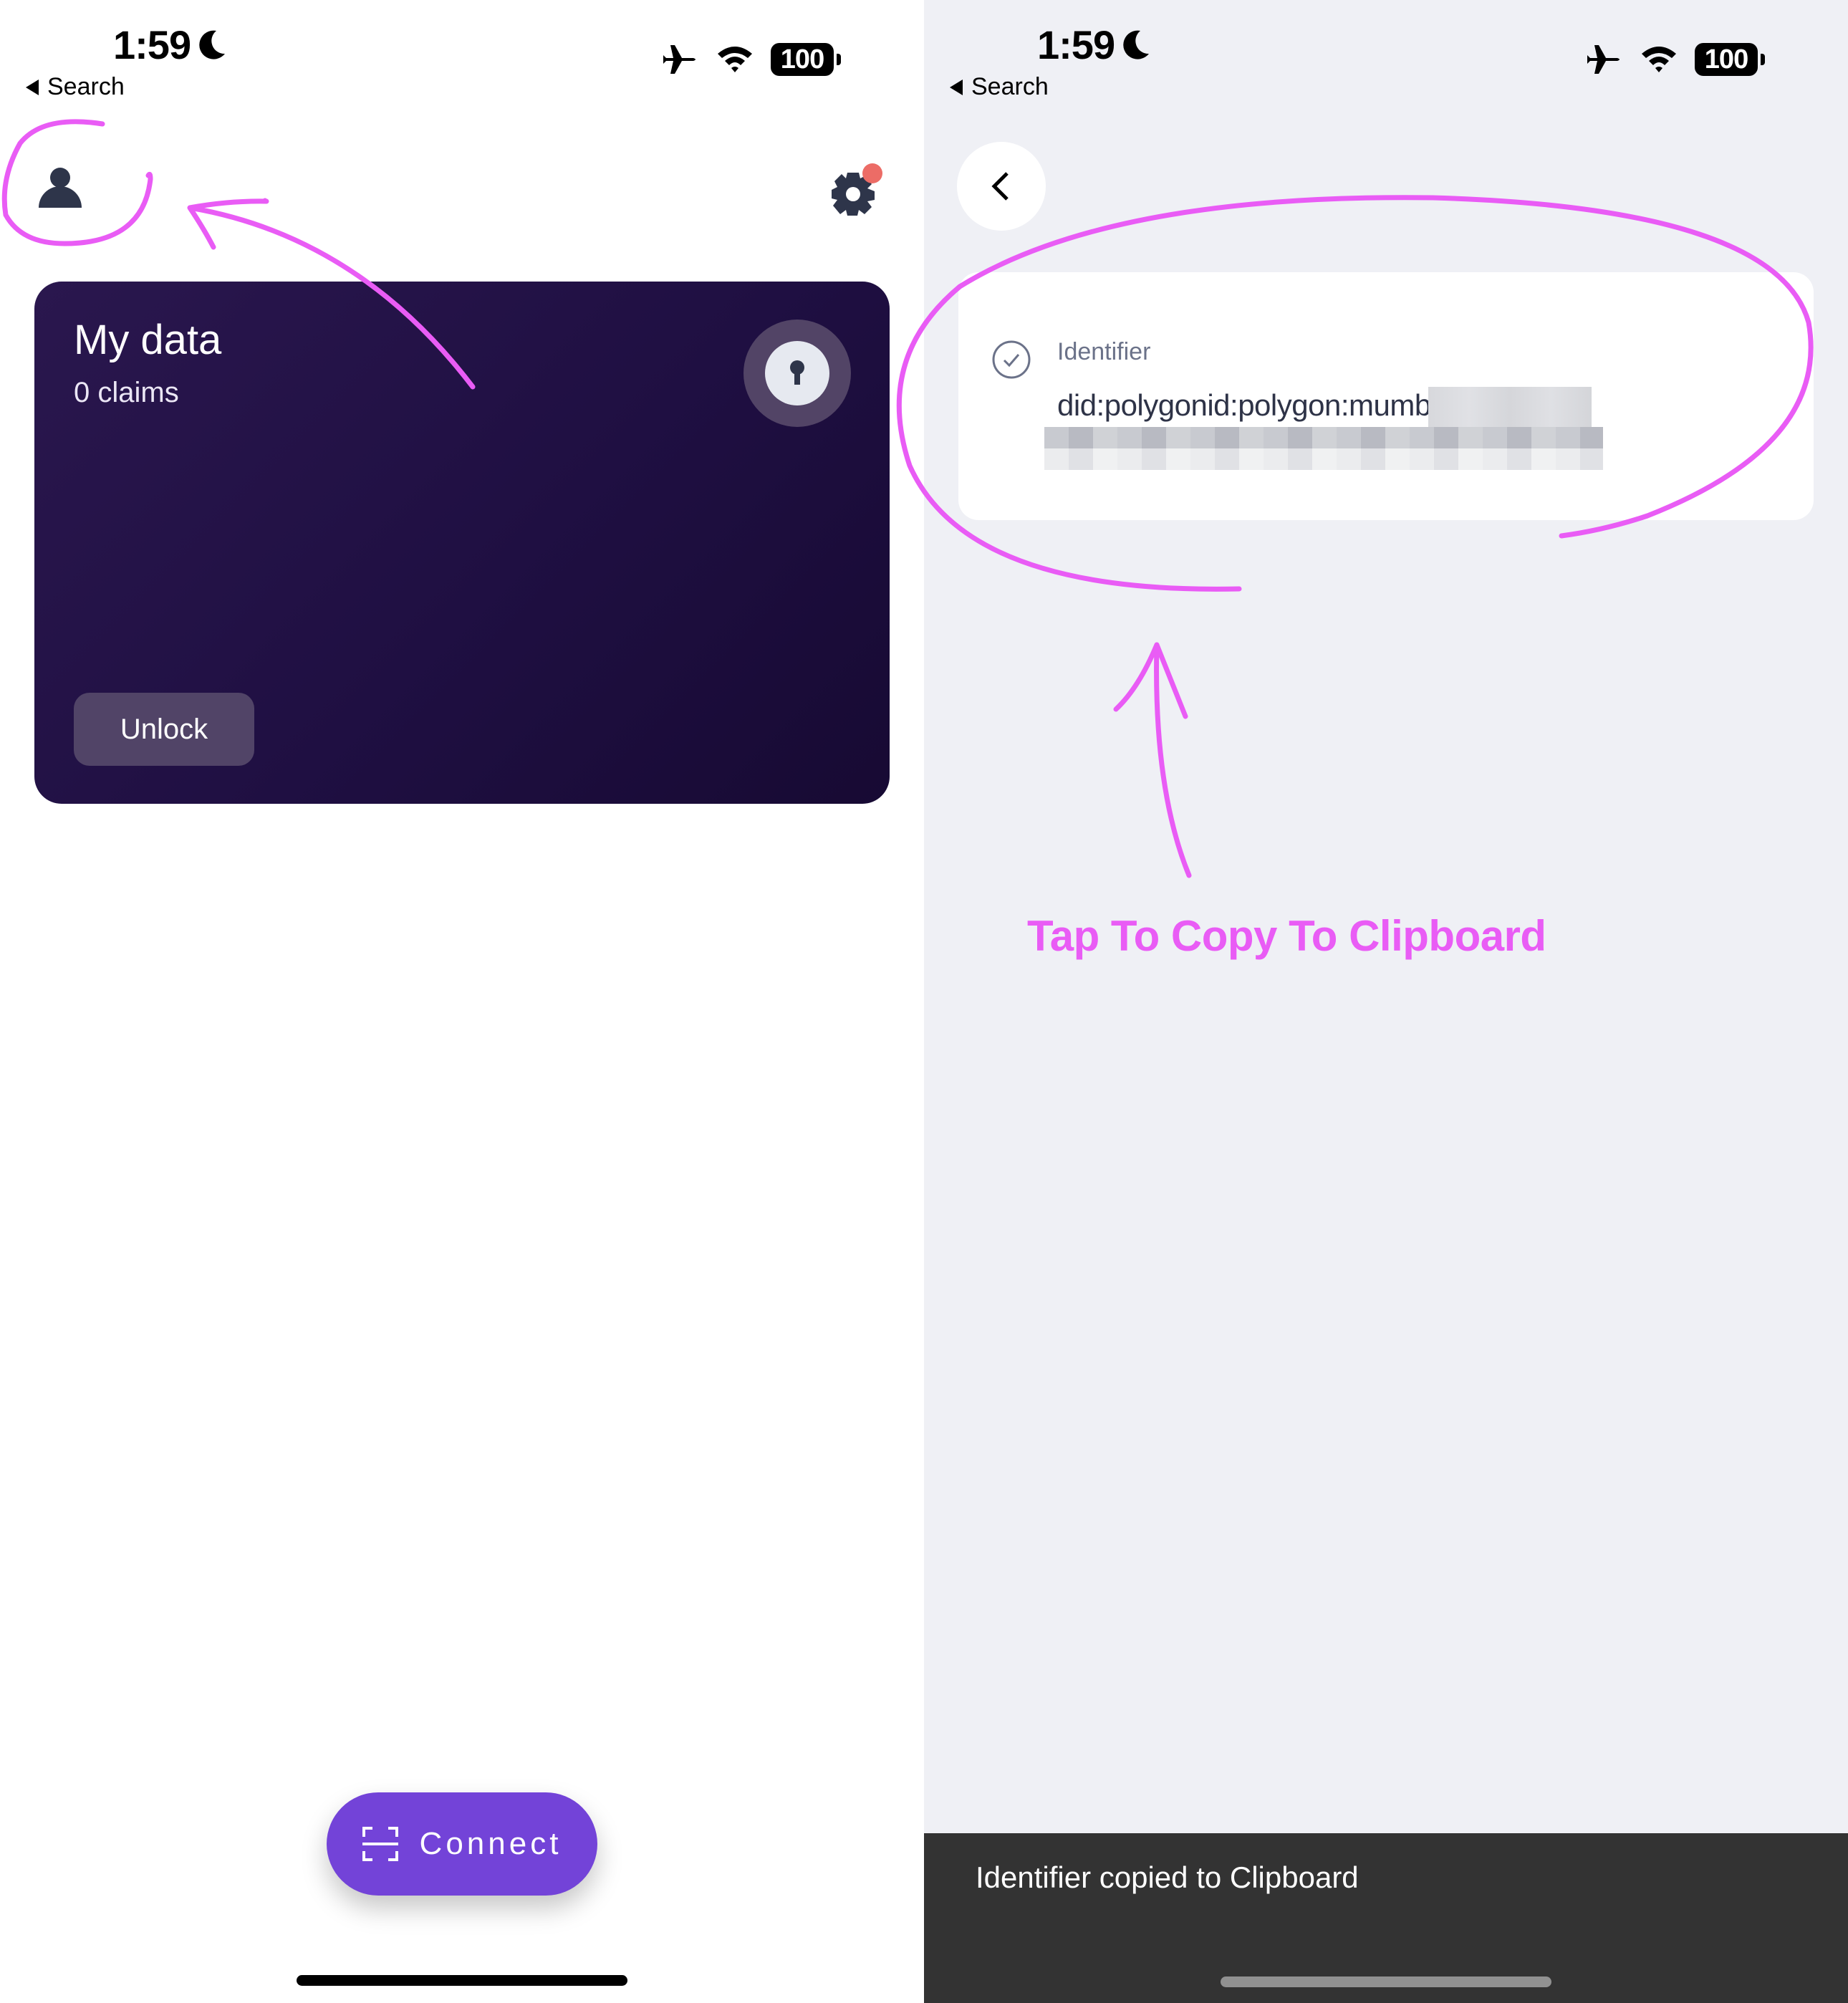 The height and width of the screenshot is (2003, 1848). I want to click on back-button, so click(1001, 186).